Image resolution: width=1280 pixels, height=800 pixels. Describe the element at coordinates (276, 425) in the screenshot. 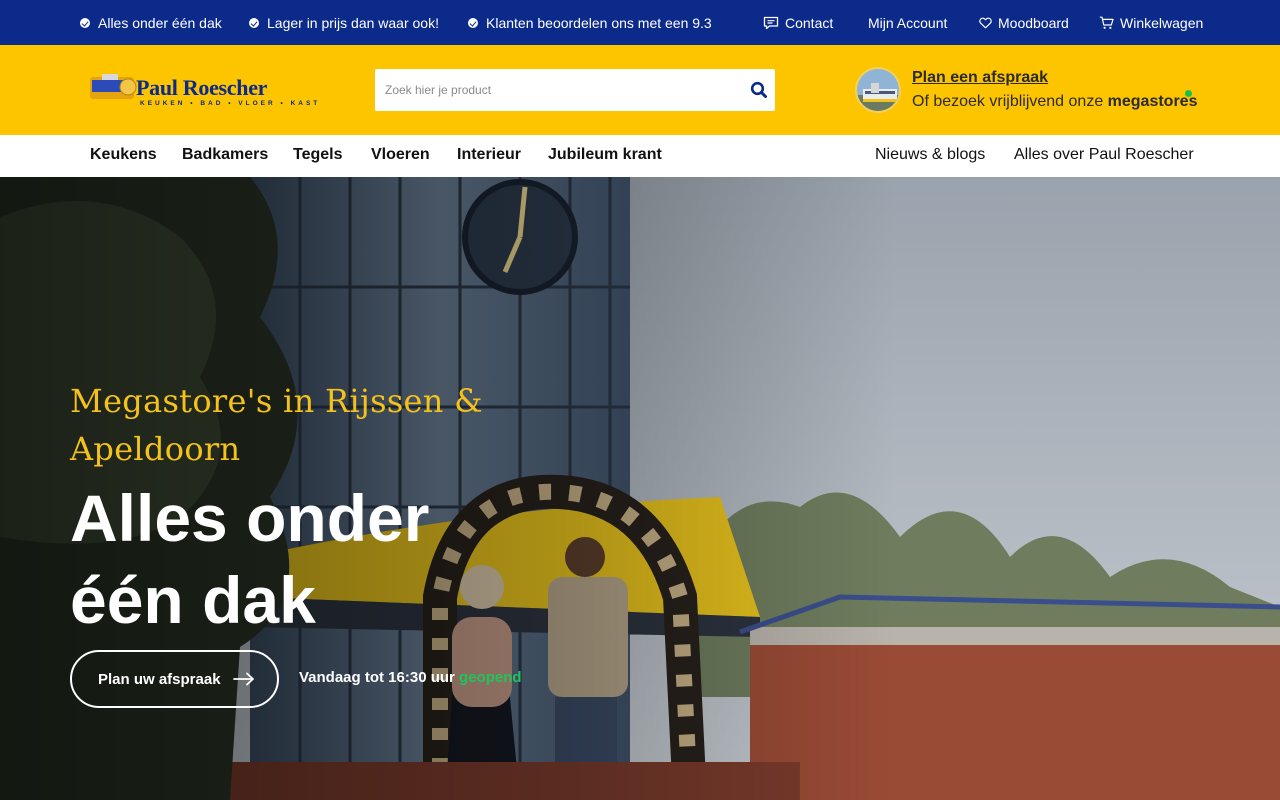

I see `hero-subtitle: Megastore's in Rijssen & Apeldoorn` at that location.